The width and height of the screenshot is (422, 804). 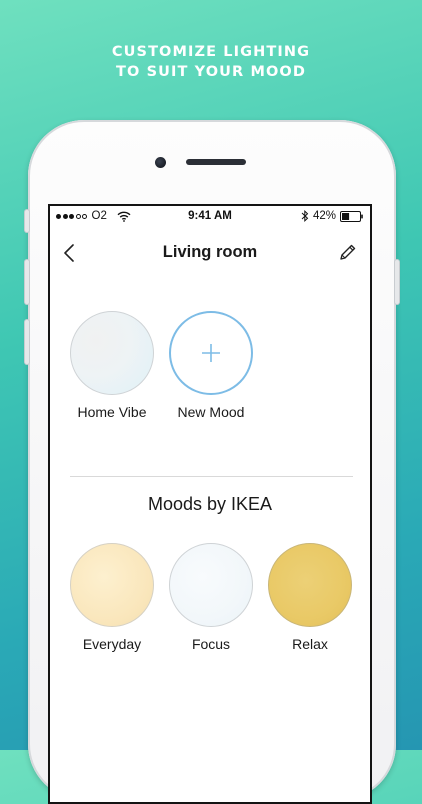 I want to click on promo-headline-line1: CUSTOMIZE LIGHTING, so click(x=211, y=52).